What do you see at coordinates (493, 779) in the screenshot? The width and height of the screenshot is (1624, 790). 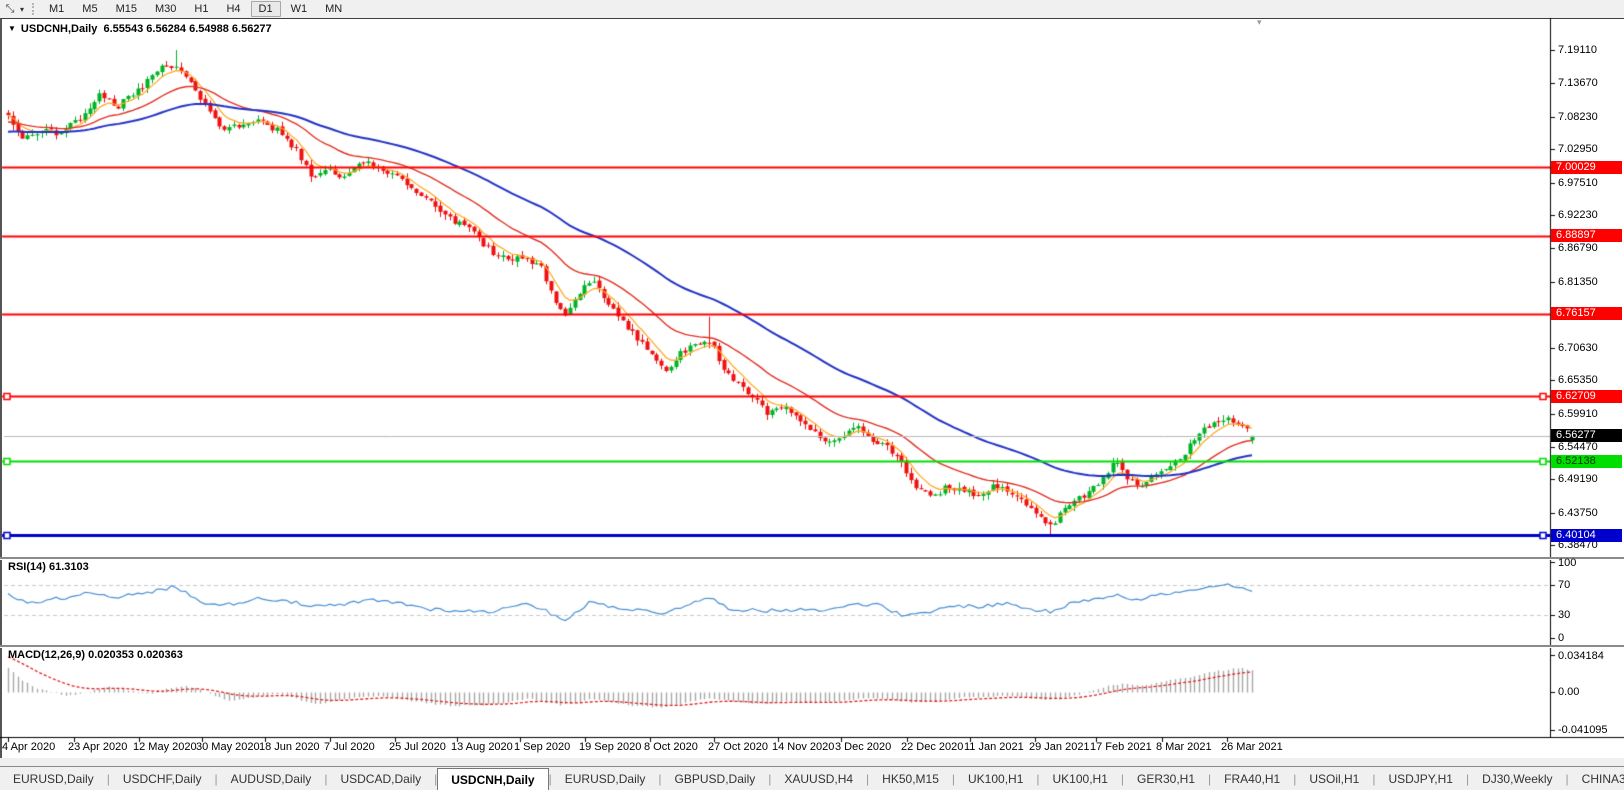 I see `chart-tab-usdcnh-daily: USDCNH,Daily` at bounding box center [493, 779].